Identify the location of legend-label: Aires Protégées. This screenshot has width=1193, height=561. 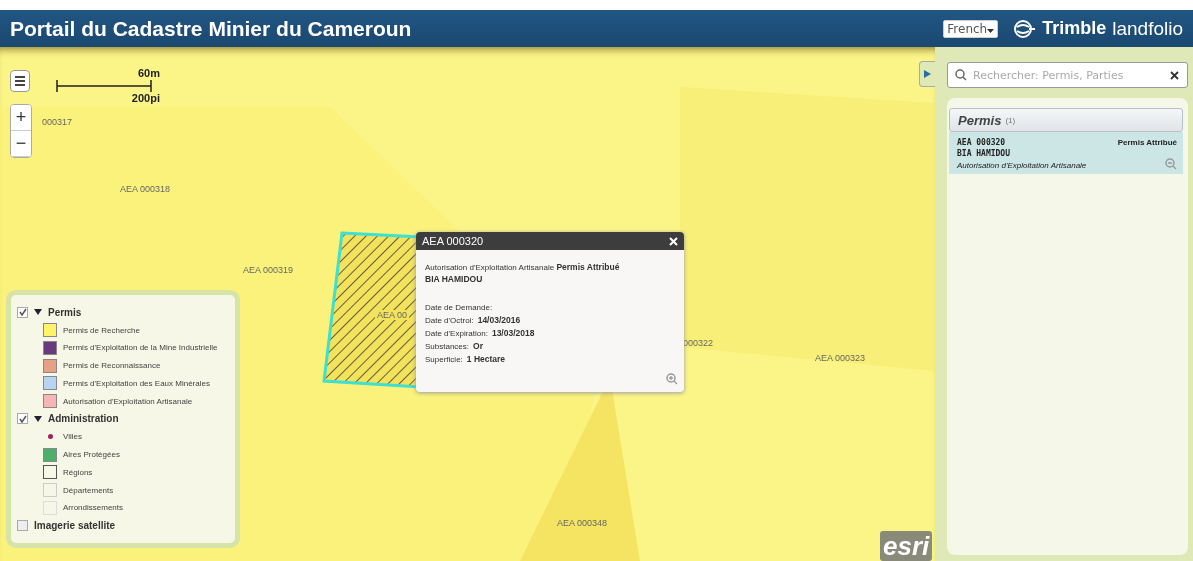
(91, 454).